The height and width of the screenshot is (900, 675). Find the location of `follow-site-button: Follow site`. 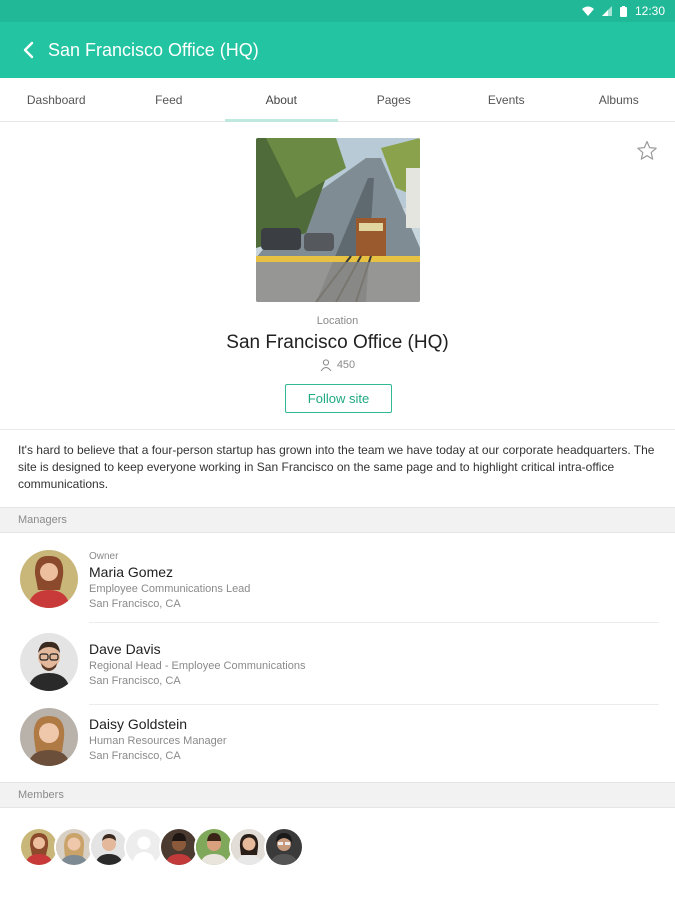

follow-site-button: Follow site is located at coordinates (338, 398).